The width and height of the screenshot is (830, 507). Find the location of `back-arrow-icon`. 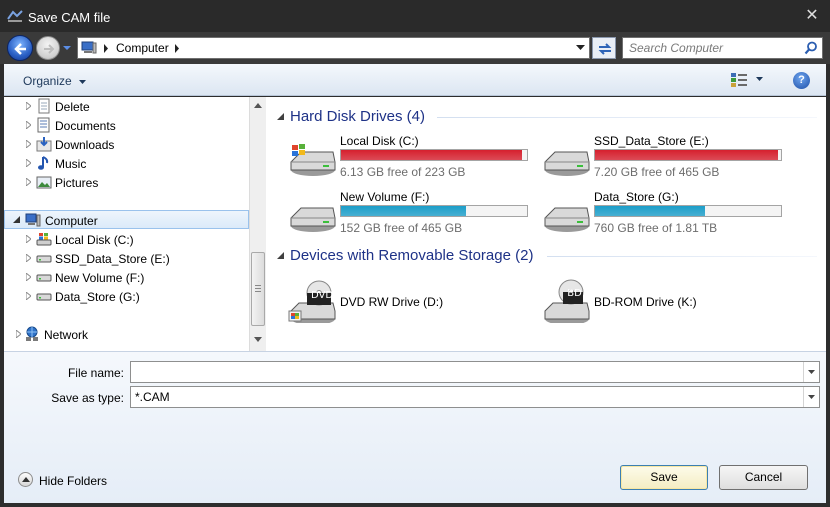

back-arrow-icon is located at coordinates (20, 49).